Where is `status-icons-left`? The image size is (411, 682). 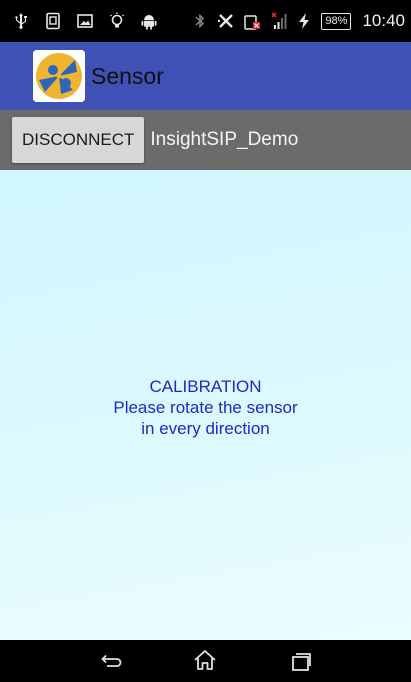 status-icons-left is located at coordinates (85, 21).